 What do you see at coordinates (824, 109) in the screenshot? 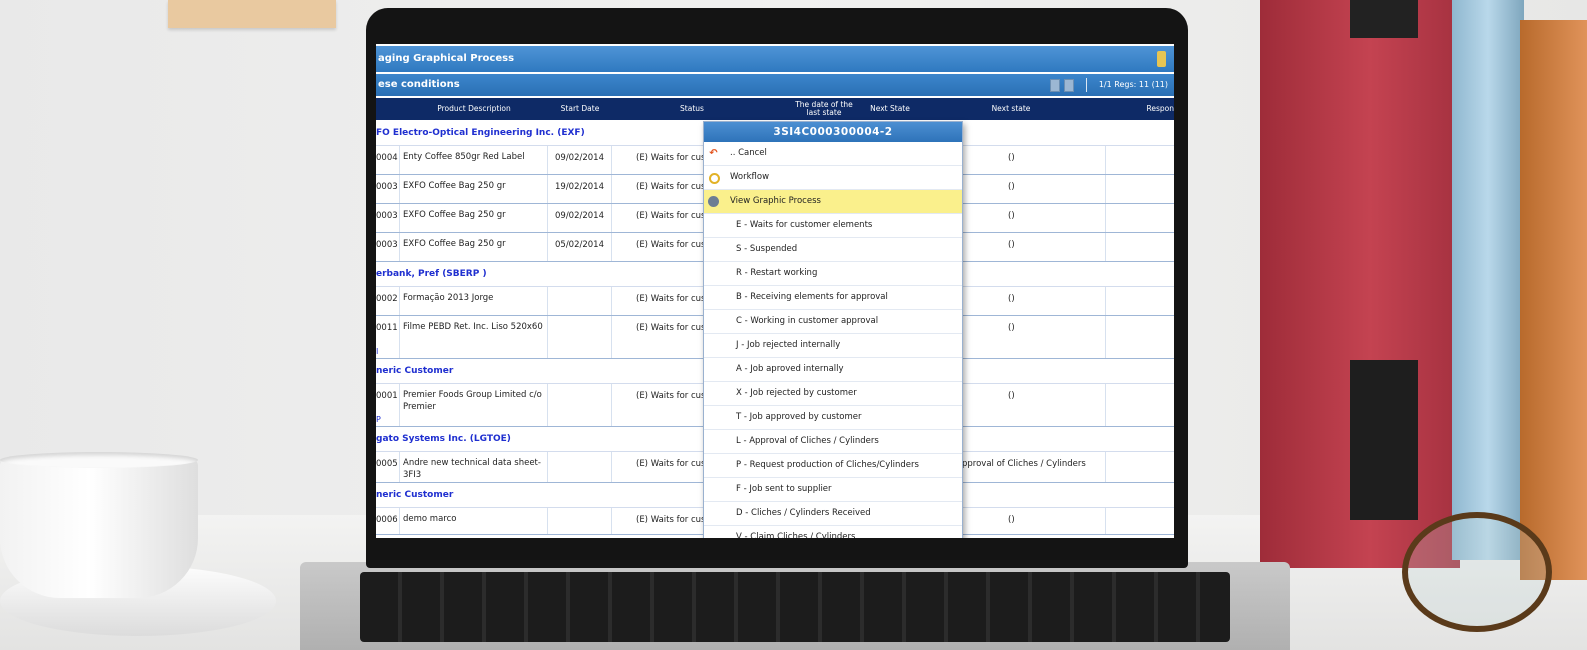
I see `col-last-state-date: The date of the last state` at bounding box center [824, 109].